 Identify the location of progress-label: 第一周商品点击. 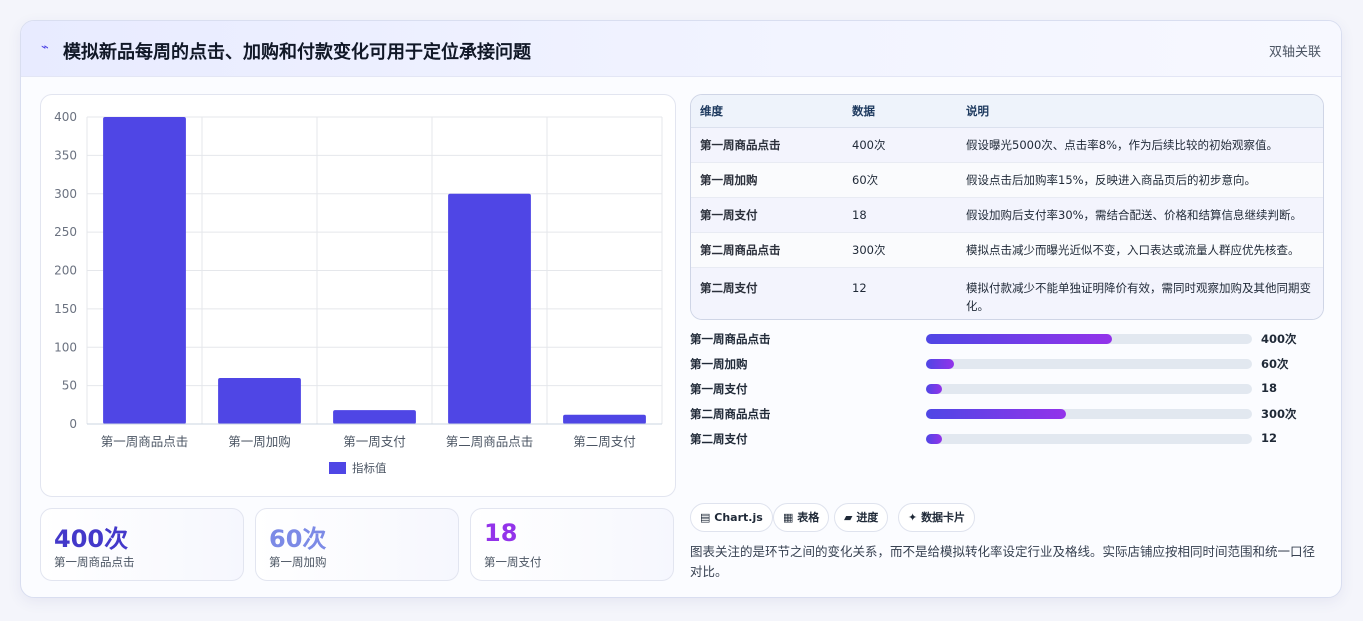
(730, 339).